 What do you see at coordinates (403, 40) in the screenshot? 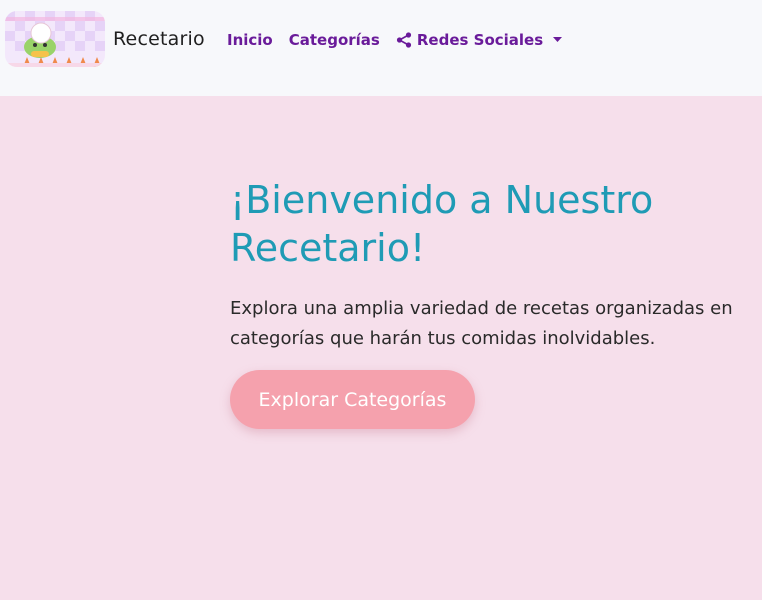
I see `share-icon` at bounding box center [403, 40].